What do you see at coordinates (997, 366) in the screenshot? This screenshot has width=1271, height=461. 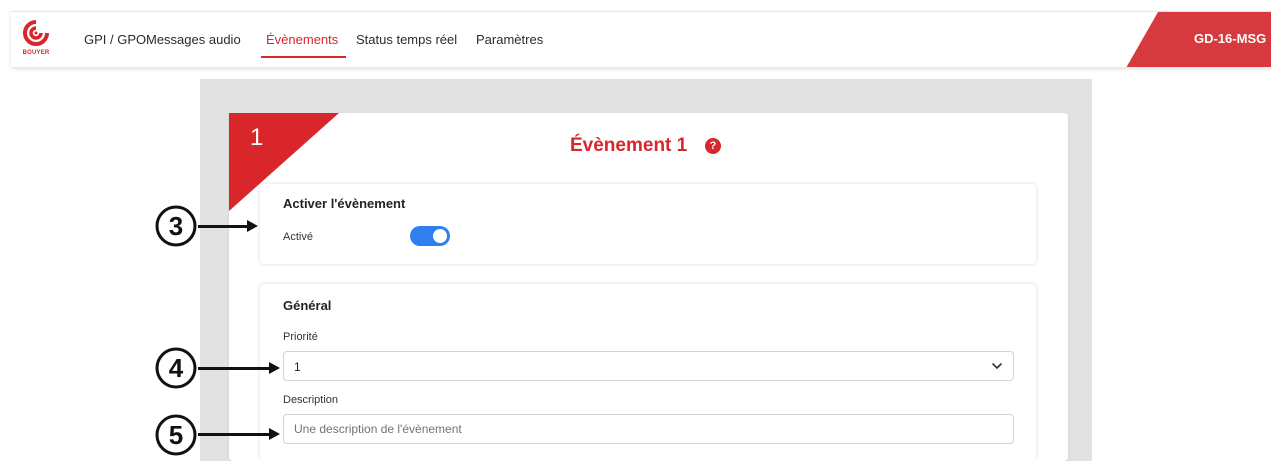 I see `chevron-down-icon` at bounding box center [997, 366].